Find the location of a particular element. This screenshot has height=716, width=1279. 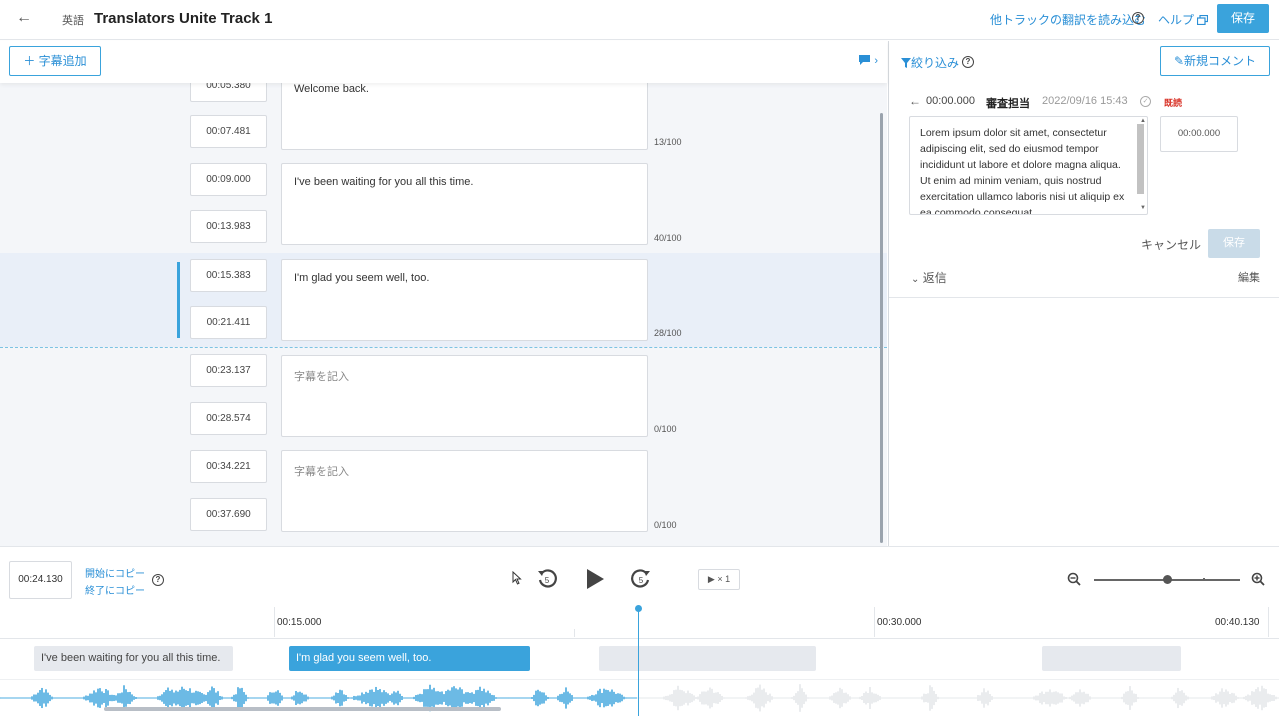

help-link: ヘルプ is located at coordinates (1183, 19).